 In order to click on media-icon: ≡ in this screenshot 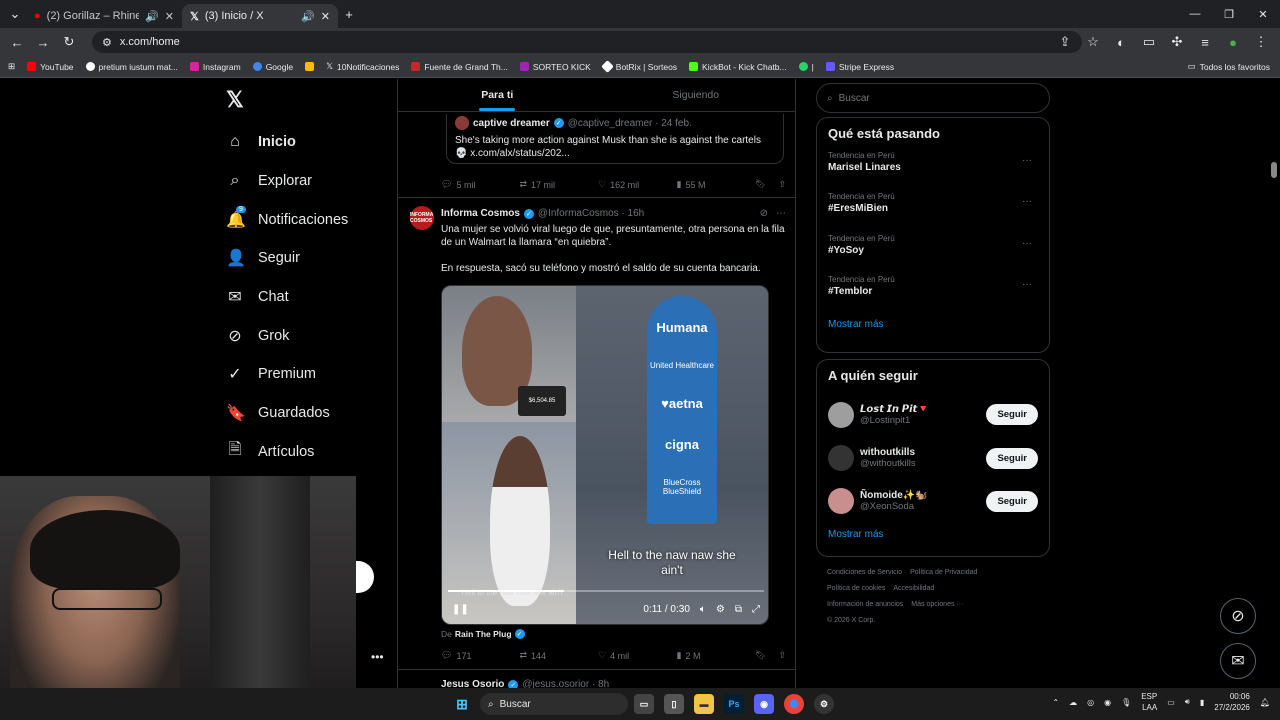, I will do `click(1205, 42)`.